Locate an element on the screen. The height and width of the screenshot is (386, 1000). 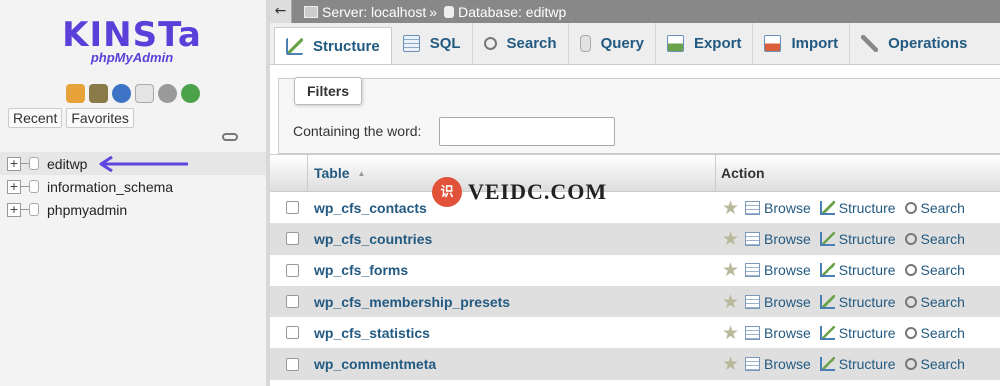
tab-structure: Structure is located at coordinates (333, 45).